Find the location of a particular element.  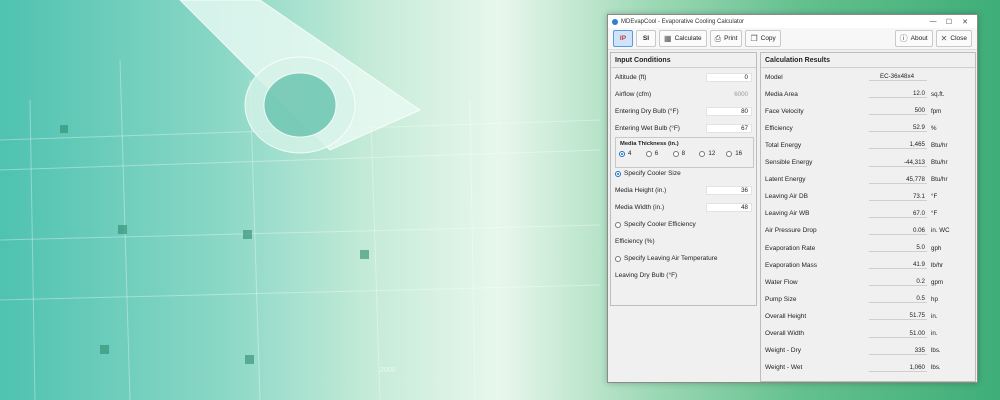

thickness-option-12: 12 is located at coordinates (712, 153).